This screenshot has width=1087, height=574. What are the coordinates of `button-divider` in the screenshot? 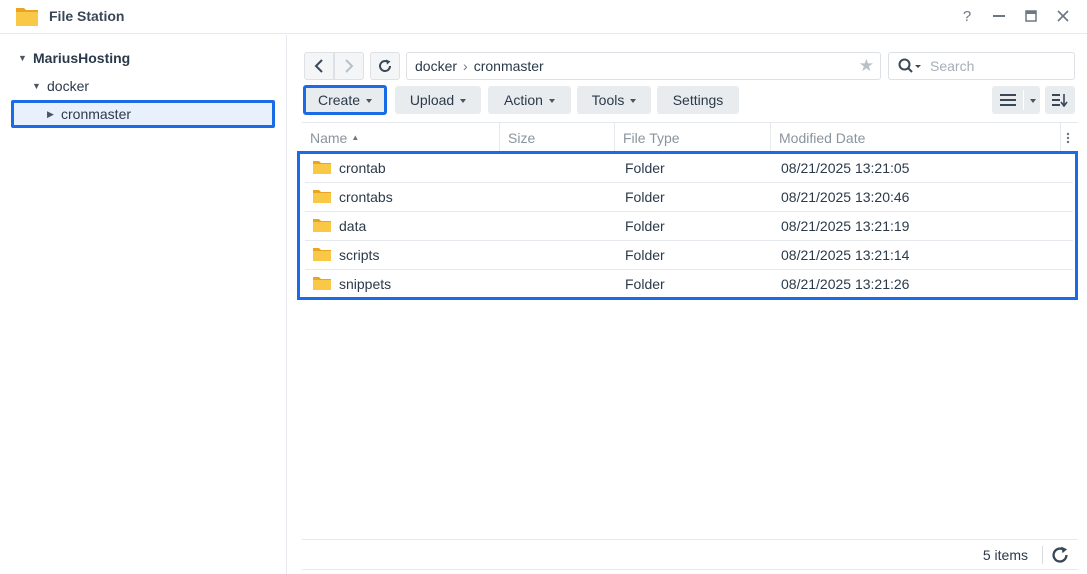 It's located at (1023, 100).